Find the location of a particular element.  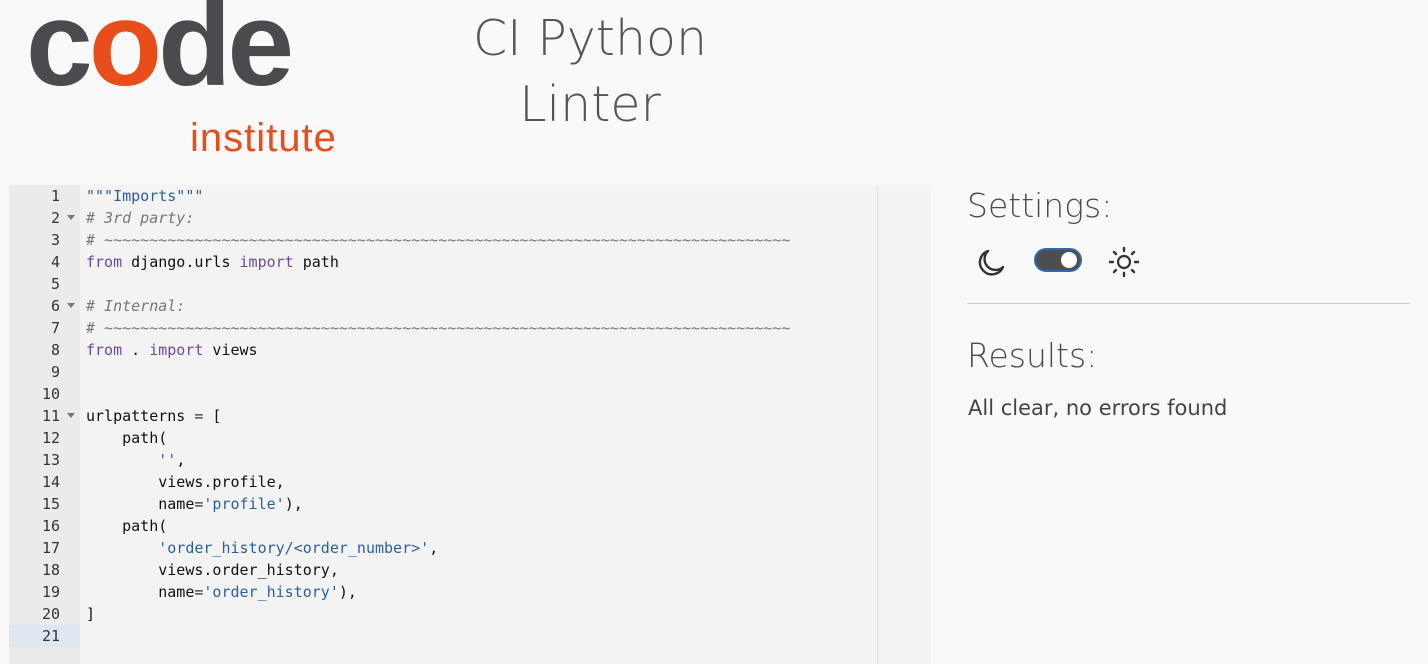

code-institute-logo: code institute is located at coordinates (196, 80).